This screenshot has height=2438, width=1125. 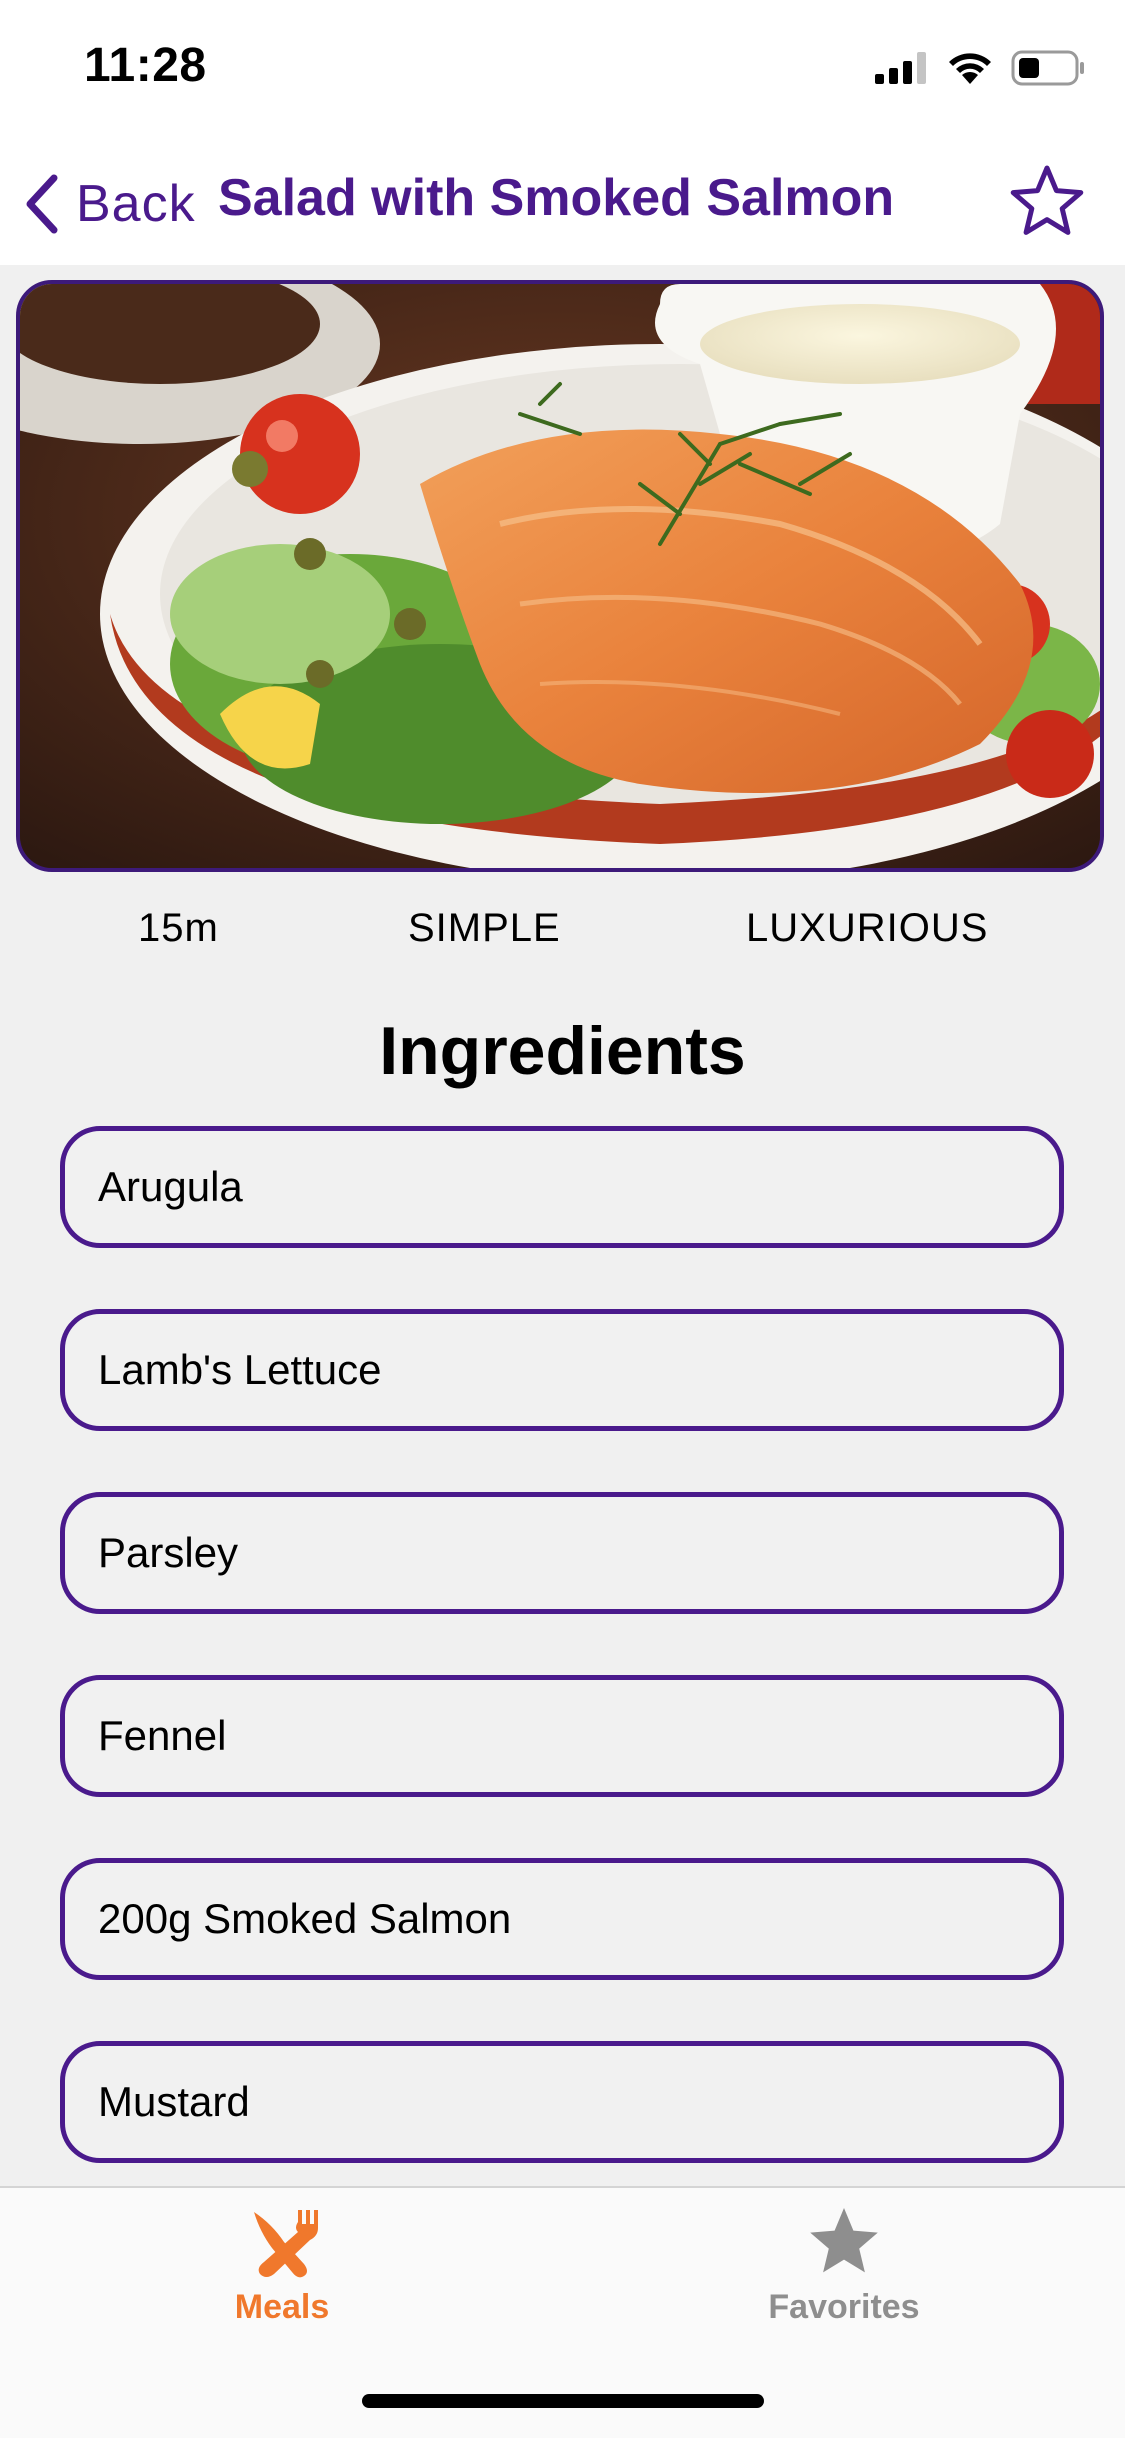 What do you see at coordinates (562, 1736) in the screenshot?
I see `ingredient-item: Fennel` at bounding box center [562, 1736].